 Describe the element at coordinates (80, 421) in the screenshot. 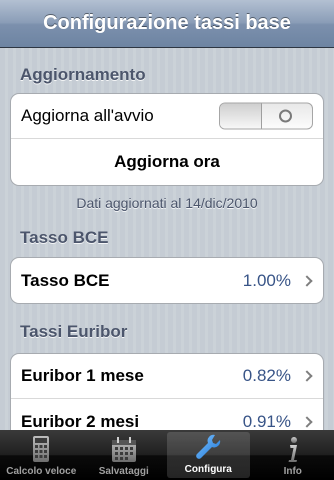

I see `euribor-2m-label: Euribor 2 mesi` at that location.